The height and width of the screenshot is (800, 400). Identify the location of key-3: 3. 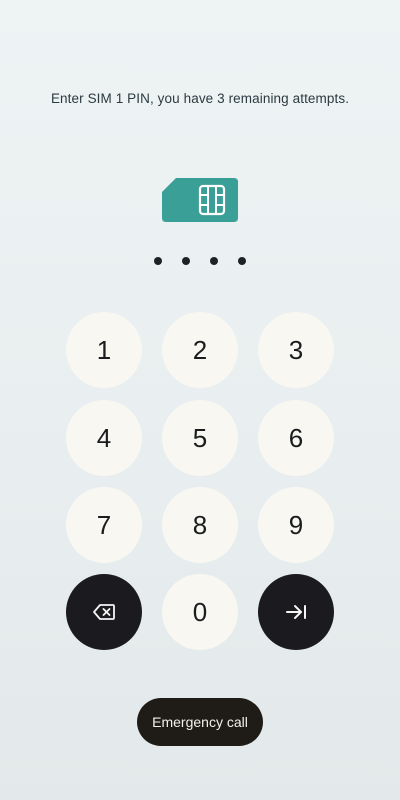
(296, 350).